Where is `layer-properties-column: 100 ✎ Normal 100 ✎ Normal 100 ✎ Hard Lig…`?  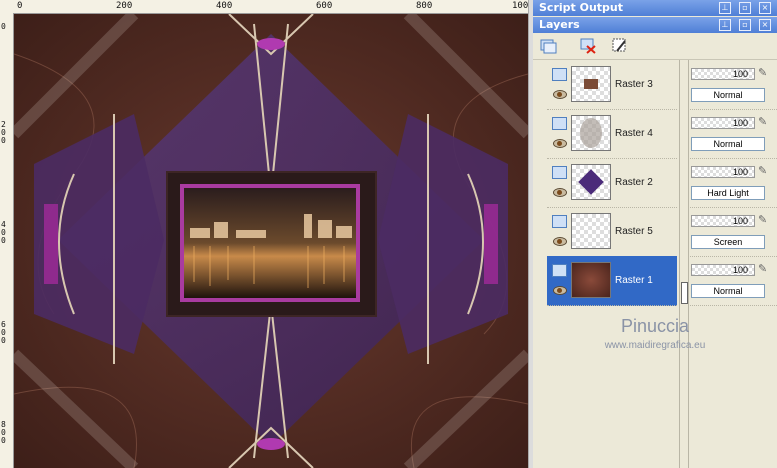 layer-properties-column: 100 ✎ Normal 100 ✎ Normal 100 ✎ Hard Lig… is located at coordinates (732, 185).